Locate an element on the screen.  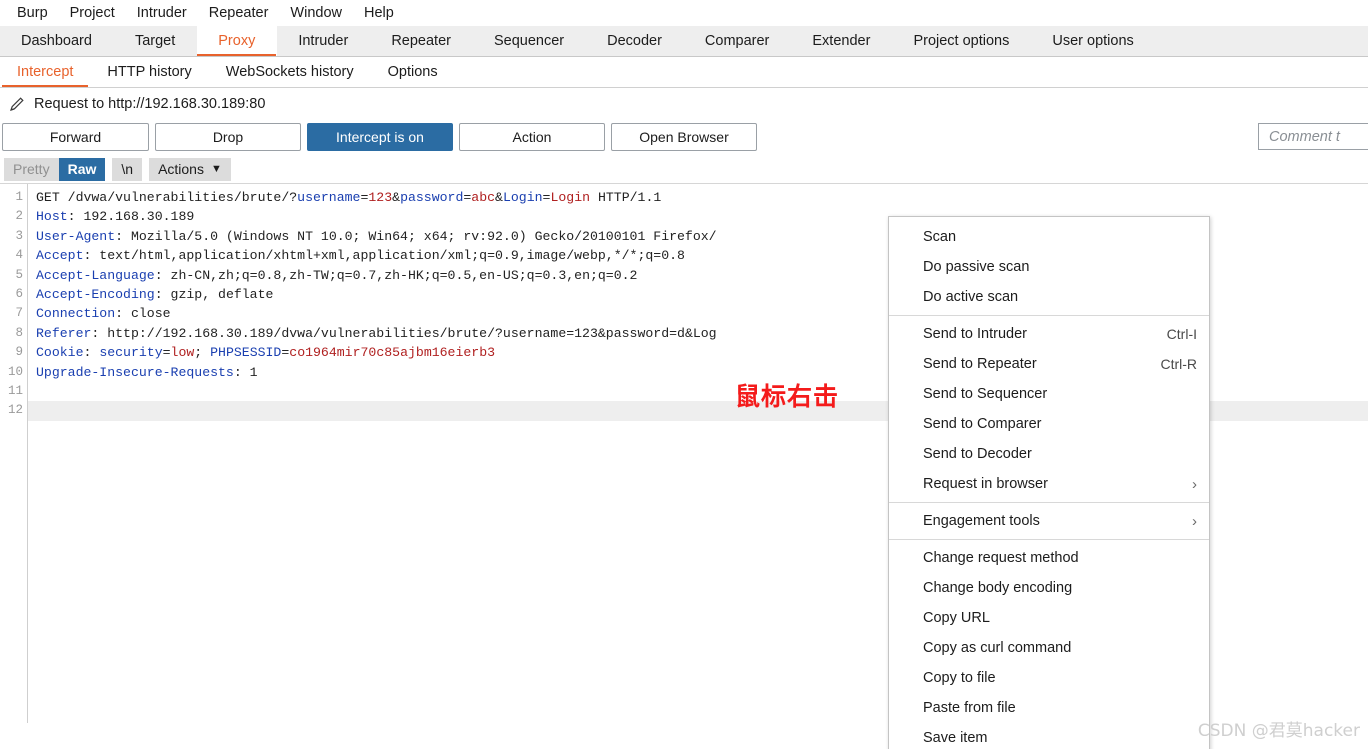
code-token: password is located at coordinates (432, 197).